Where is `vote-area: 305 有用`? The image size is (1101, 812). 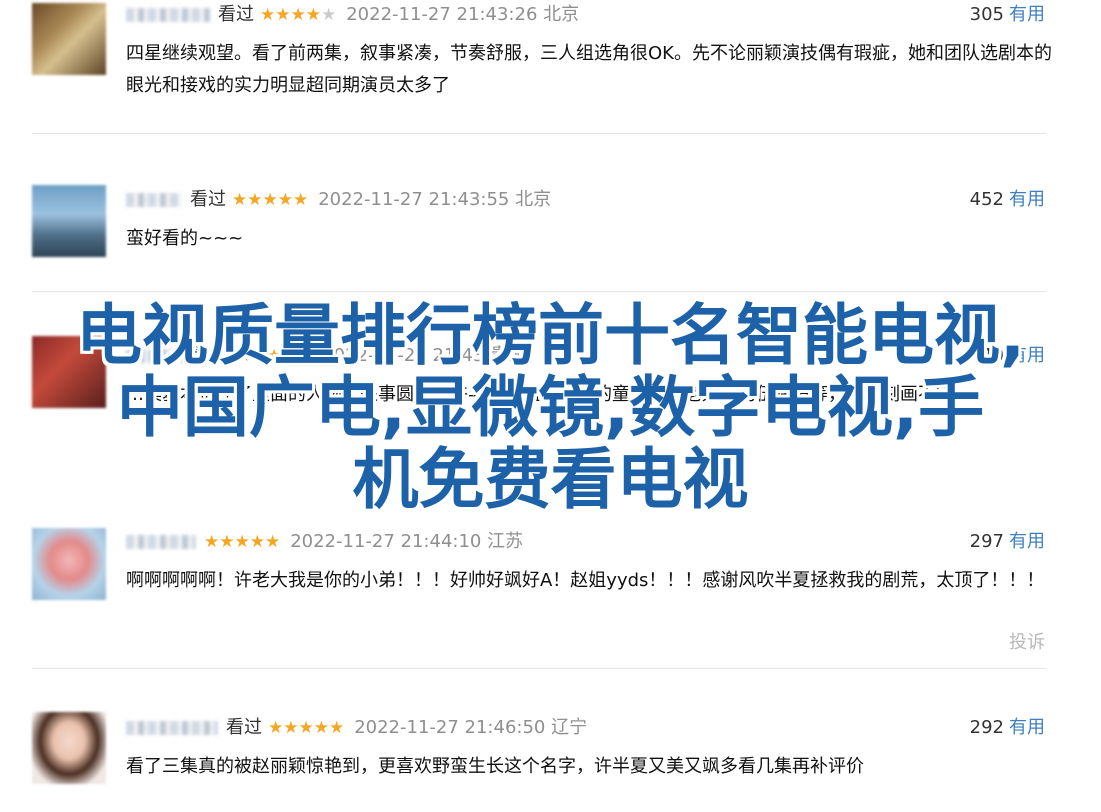
vote-area: 305 有用 is located at coordinates (1007, 15).